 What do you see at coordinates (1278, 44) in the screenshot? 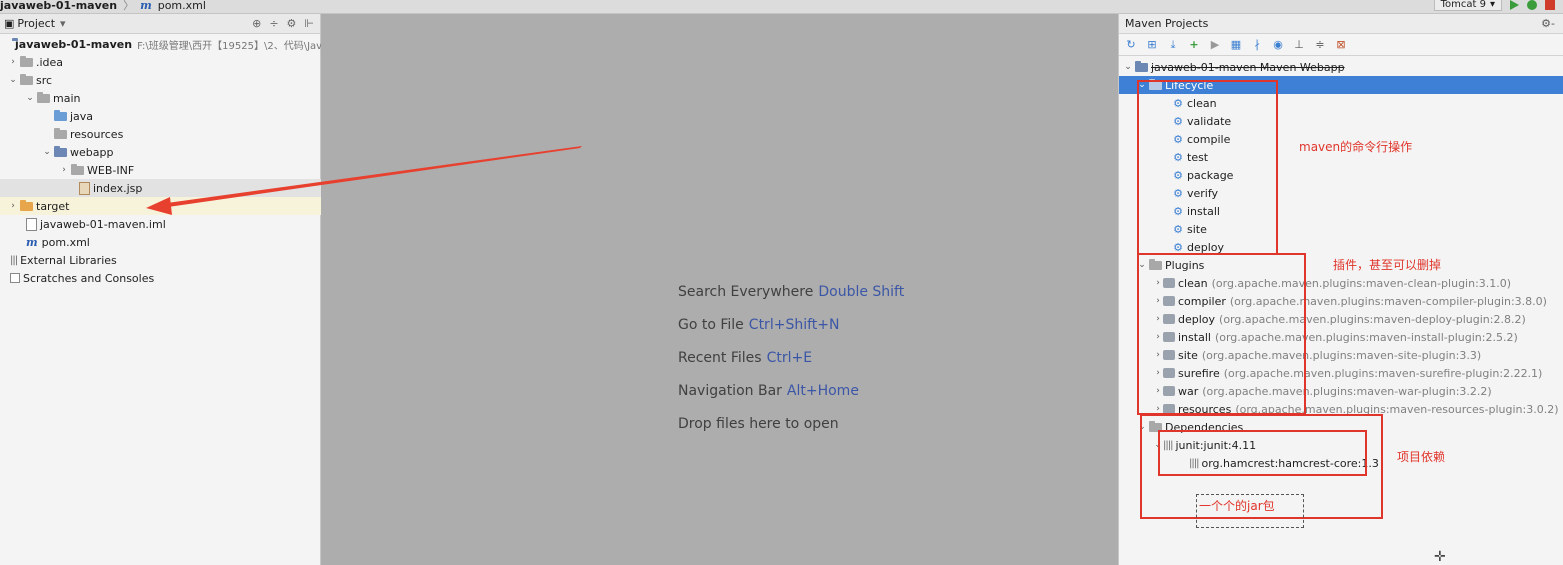
I see `skip-tests-icon: ◉` at bounding box center [1278, 44].